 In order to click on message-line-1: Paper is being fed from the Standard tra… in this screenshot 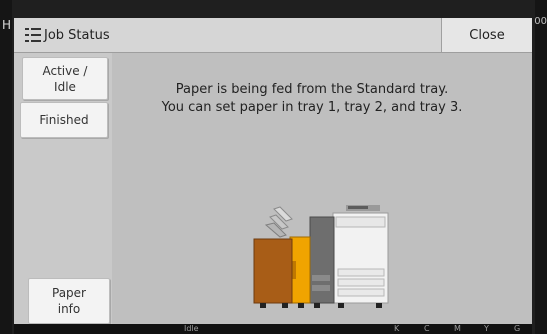, I will do `click(312, 89)`.